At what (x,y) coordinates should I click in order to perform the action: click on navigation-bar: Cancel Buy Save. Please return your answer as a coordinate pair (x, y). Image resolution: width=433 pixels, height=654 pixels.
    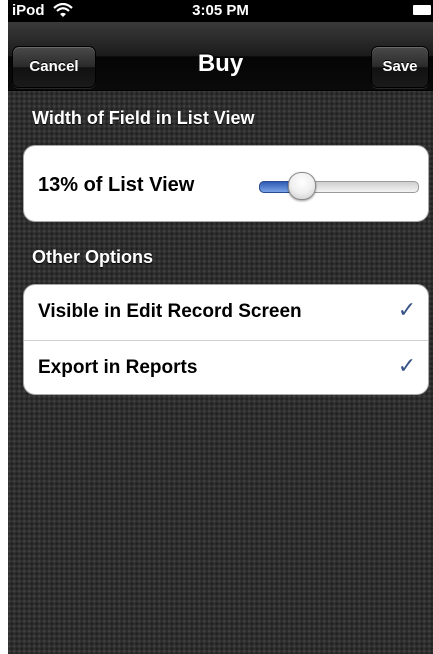
    Looking at the image, I should click on (220, 56).